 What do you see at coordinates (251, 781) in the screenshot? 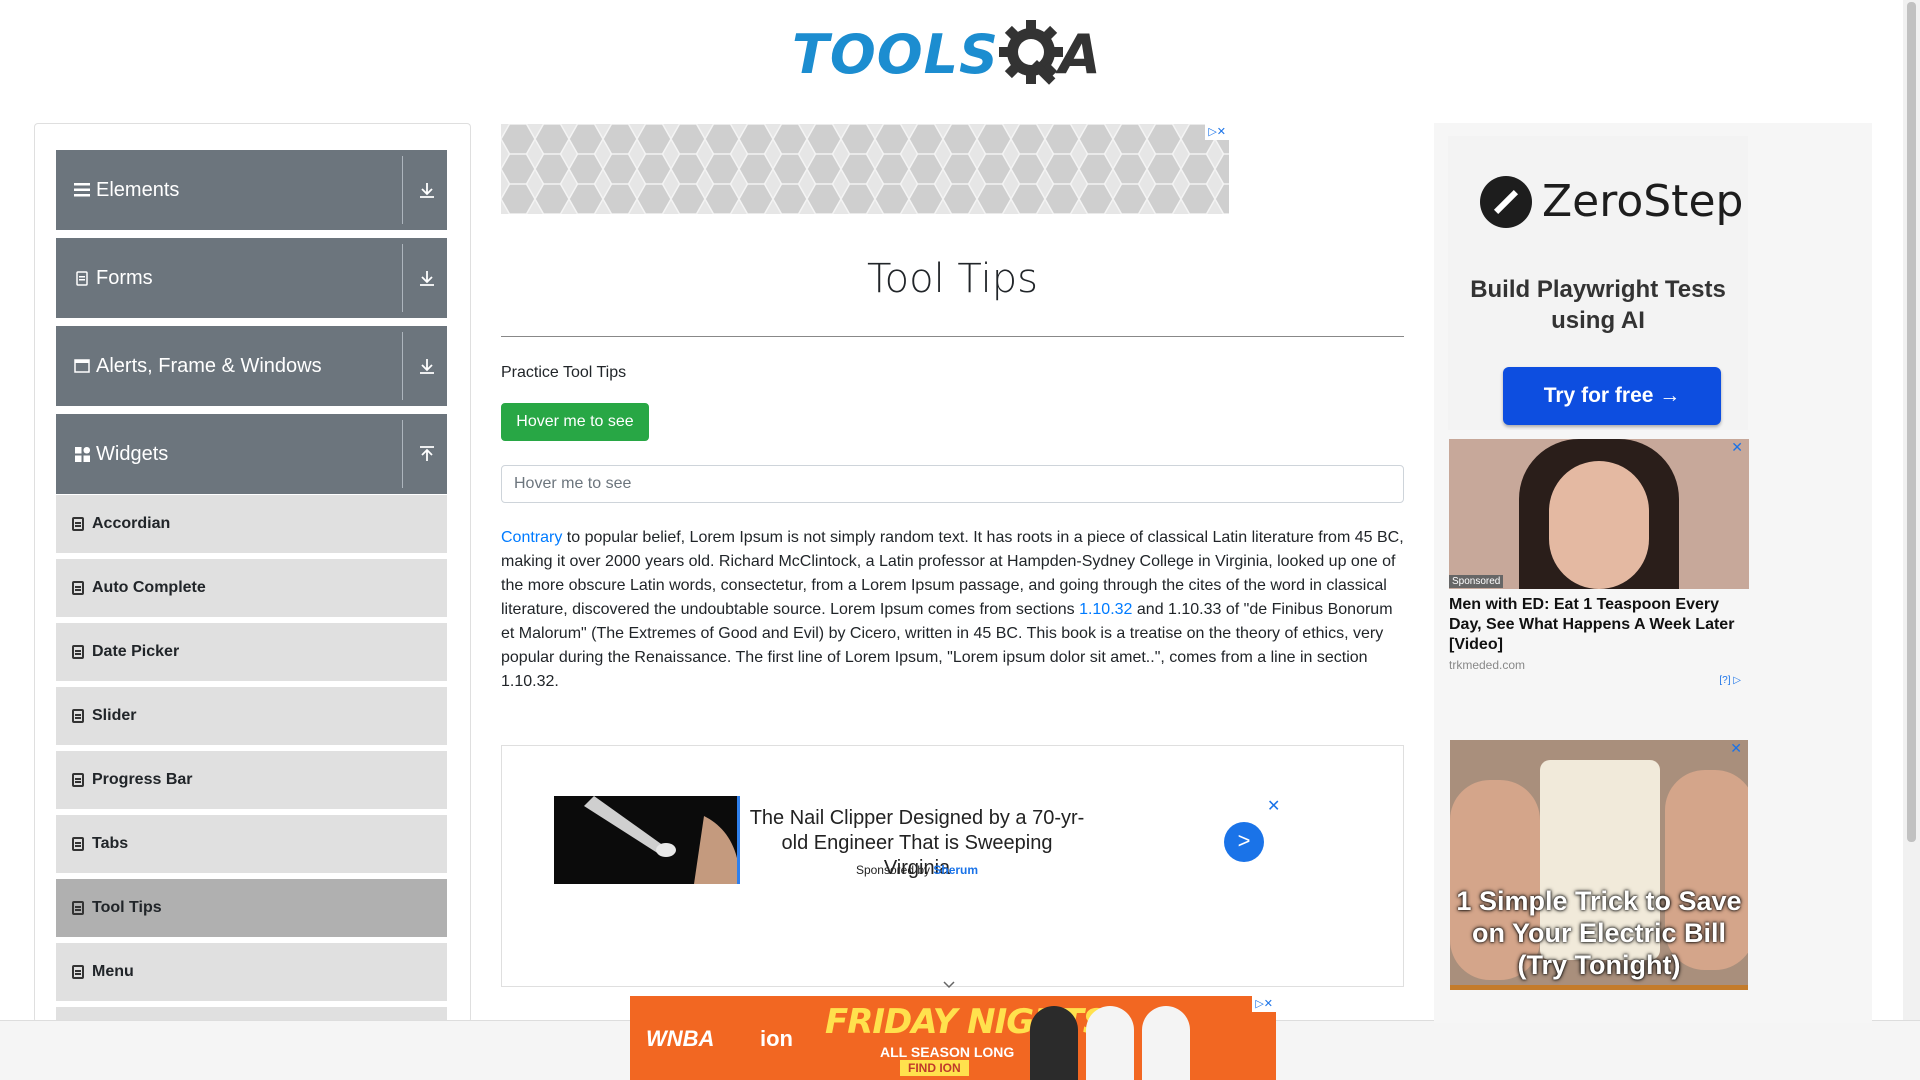
I see `sidebar-item-progress-bar: Progress Bar` at bounding box center [251, 781].